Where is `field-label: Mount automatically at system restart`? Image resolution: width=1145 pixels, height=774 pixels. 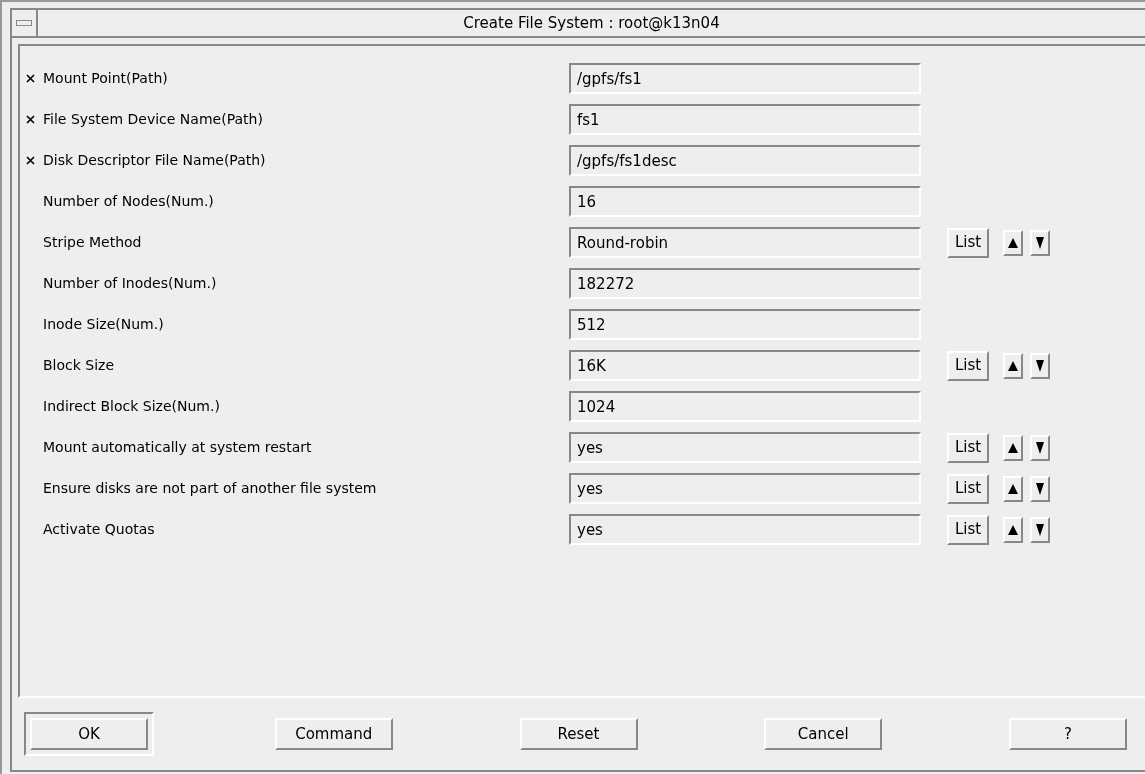
field-label: Mount automatically at system restart is located at coordinates (177, 447).